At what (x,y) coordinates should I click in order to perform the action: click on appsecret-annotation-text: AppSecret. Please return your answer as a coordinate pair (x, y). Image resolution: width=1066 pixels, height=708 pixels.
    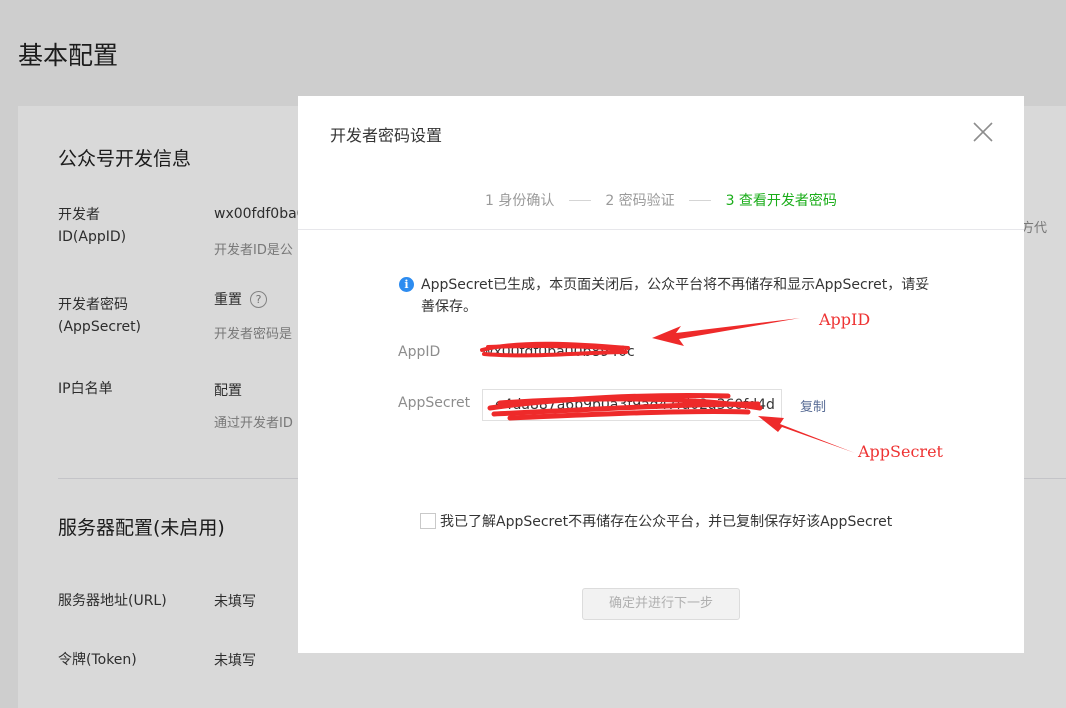
    Looking at the image, I should click on (900, 451).